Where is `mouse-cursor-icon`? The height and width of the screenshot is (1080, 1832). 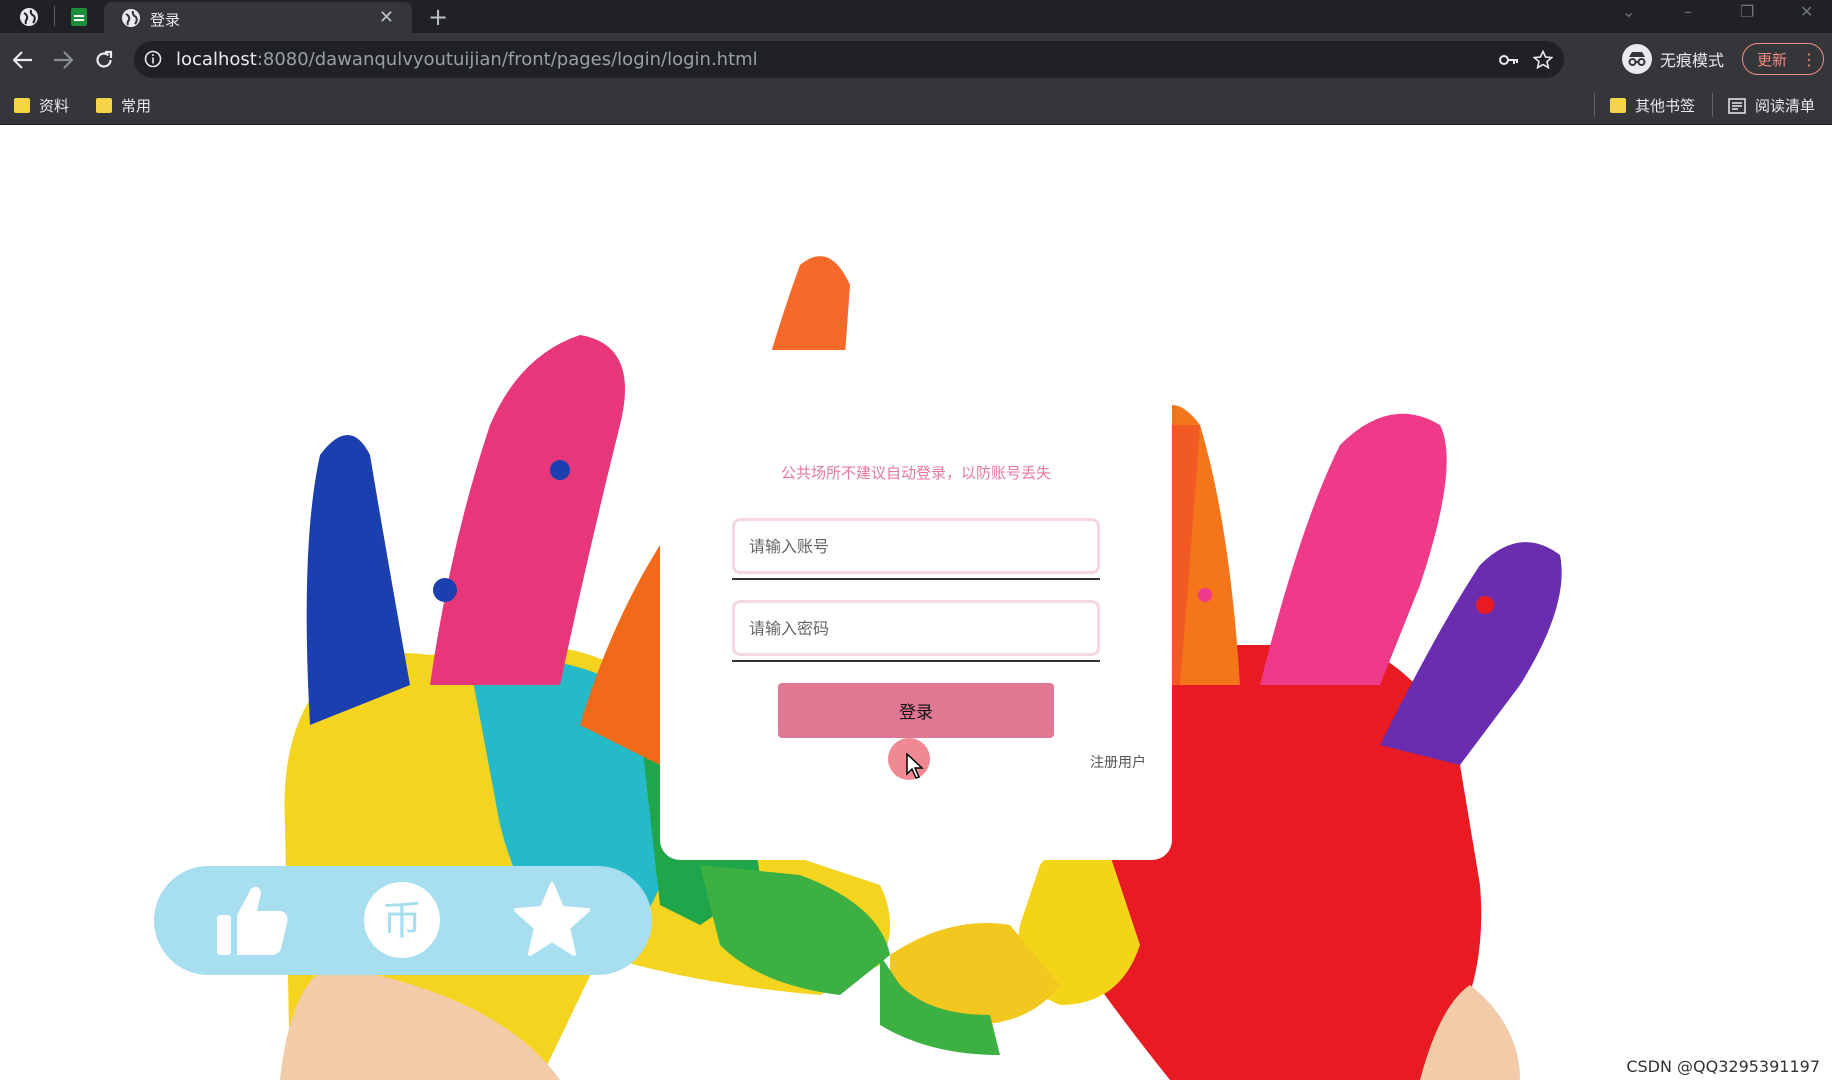
mouse-cursor-icon is located at coordinates (915, 766).